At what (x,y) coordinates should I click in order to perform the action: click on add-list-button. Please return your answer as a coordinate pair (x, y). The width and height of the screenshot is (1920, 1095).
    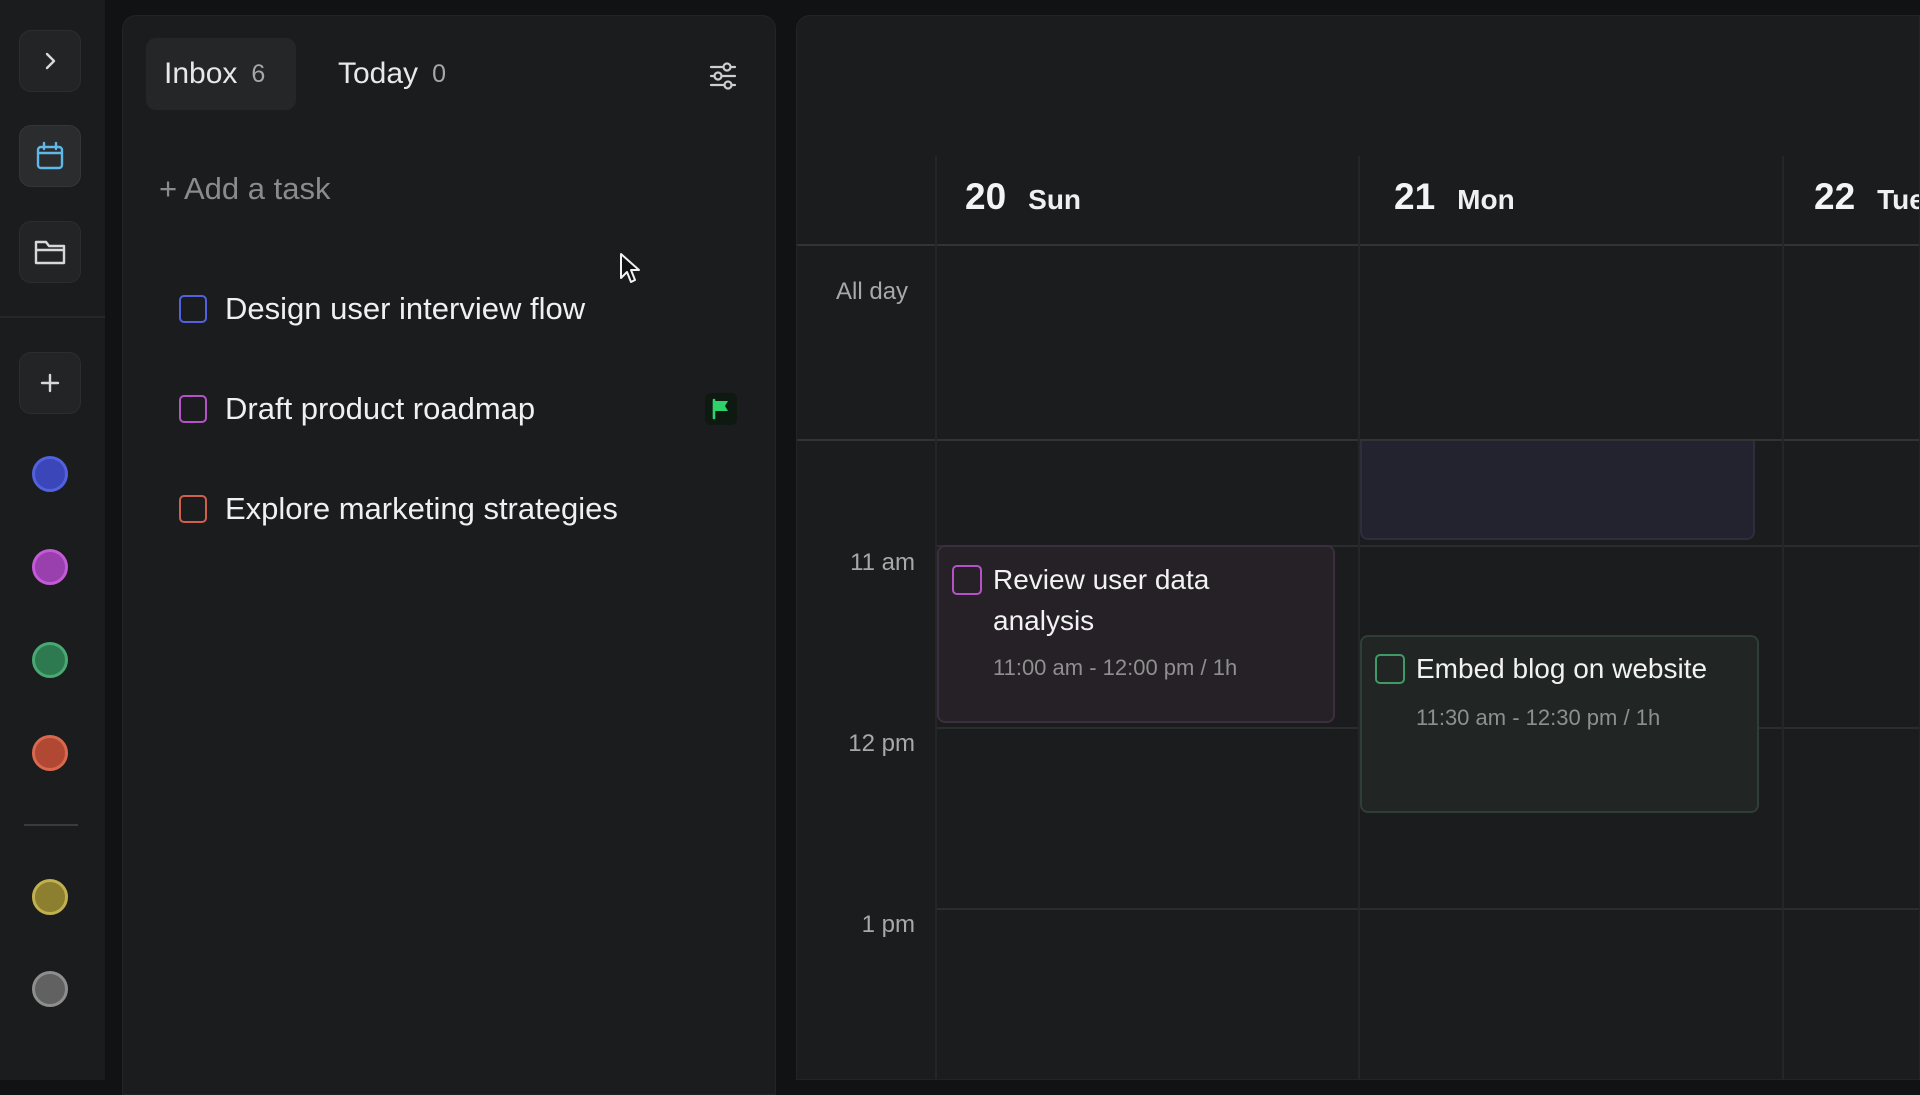
    Looking at the image, I should click on (50, 383).